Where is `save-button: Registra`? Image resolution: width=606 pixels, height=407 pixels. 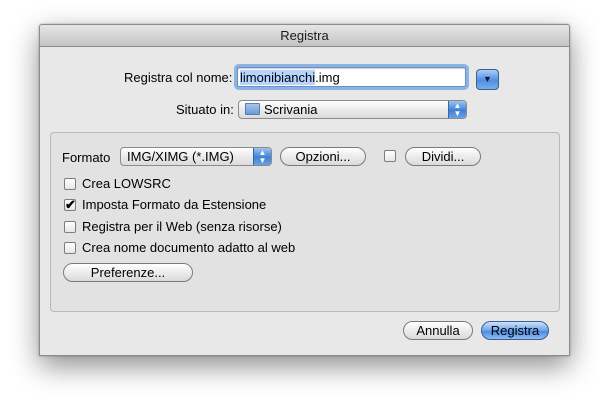
save-button: Registra is located at coordinates (515, 330).